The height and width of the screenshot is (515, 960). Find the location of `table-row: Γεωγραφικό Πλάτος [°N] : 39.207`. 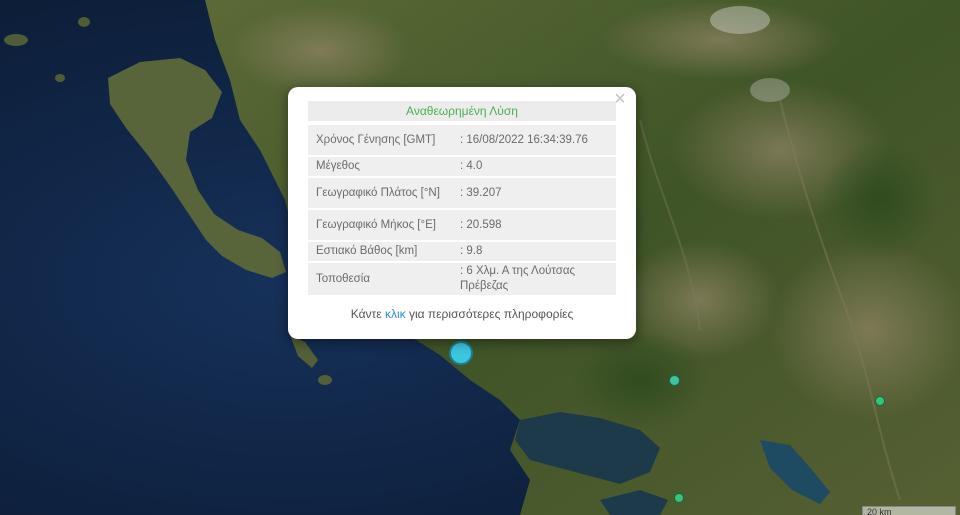

table-row: Γεωγραφικό Πλάτος [°N] : 39.207 is located at coordinates (462, 193).